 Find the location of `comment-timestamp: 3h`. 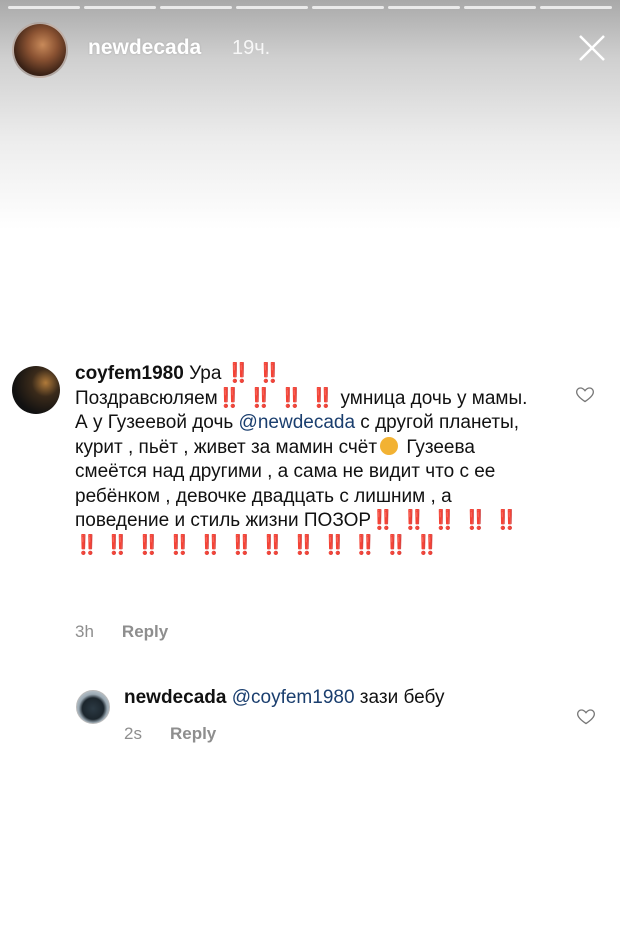

comment-timestamp: 3h is located at coordinates (84, 631).